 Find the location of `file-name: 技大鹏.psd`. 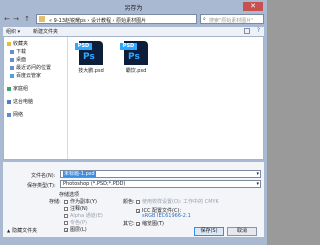

file-name: 技大鹏.psd is located at coordinates (91, 71).